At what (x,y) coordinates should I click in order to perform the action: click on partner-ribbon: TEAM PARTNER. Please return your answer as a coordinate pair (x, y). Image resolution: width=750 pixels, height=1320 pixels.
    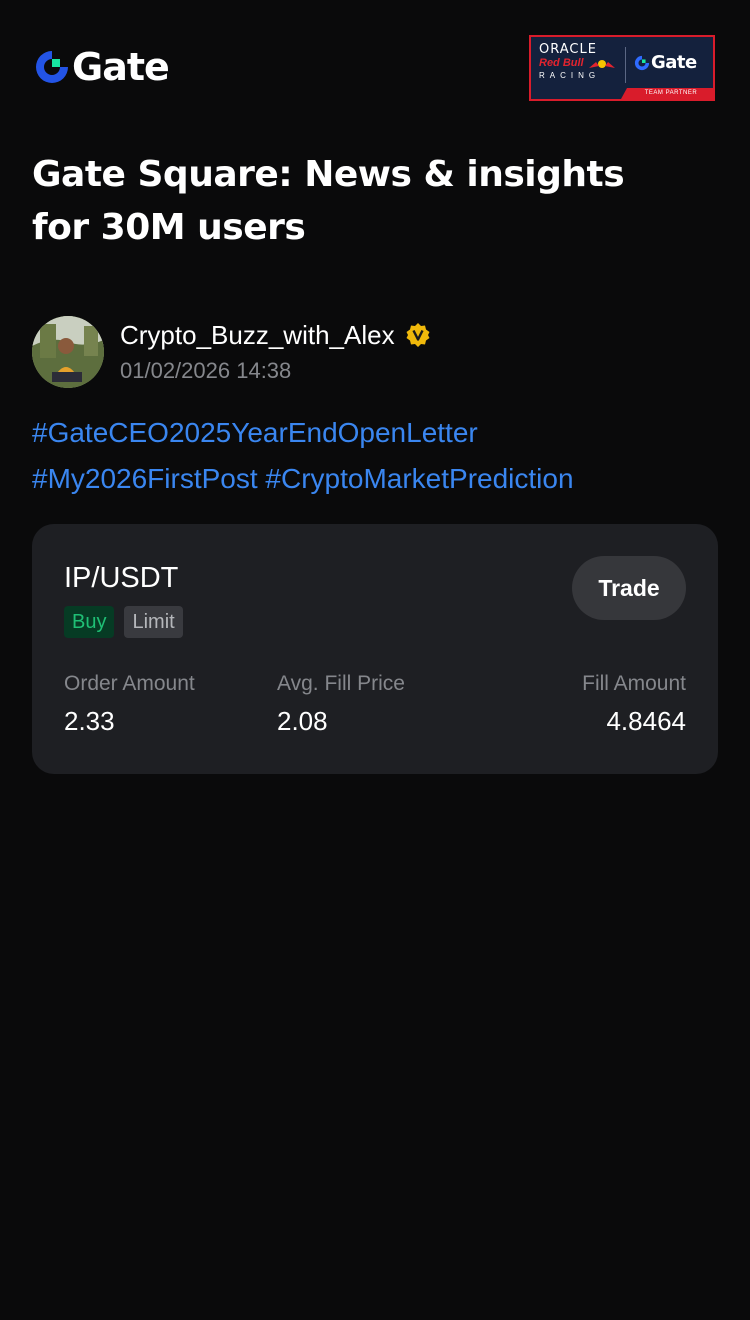
    Looking at the image, I should click on (667, 93).